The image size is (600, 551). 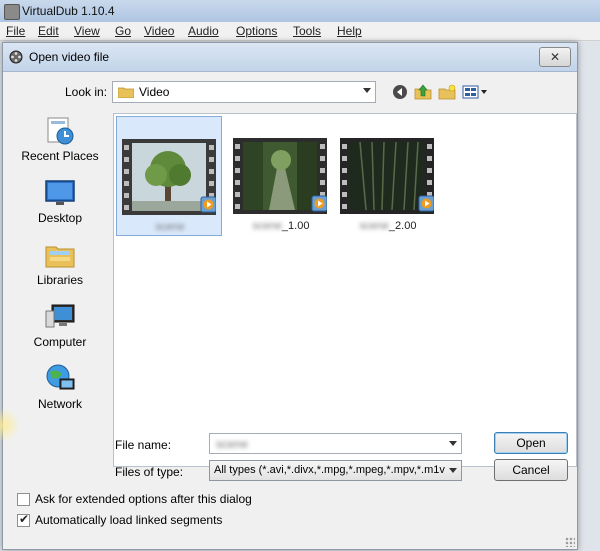 I want to click on auto-load-segments-checkbox: ✔, so click(x=23, y=519).